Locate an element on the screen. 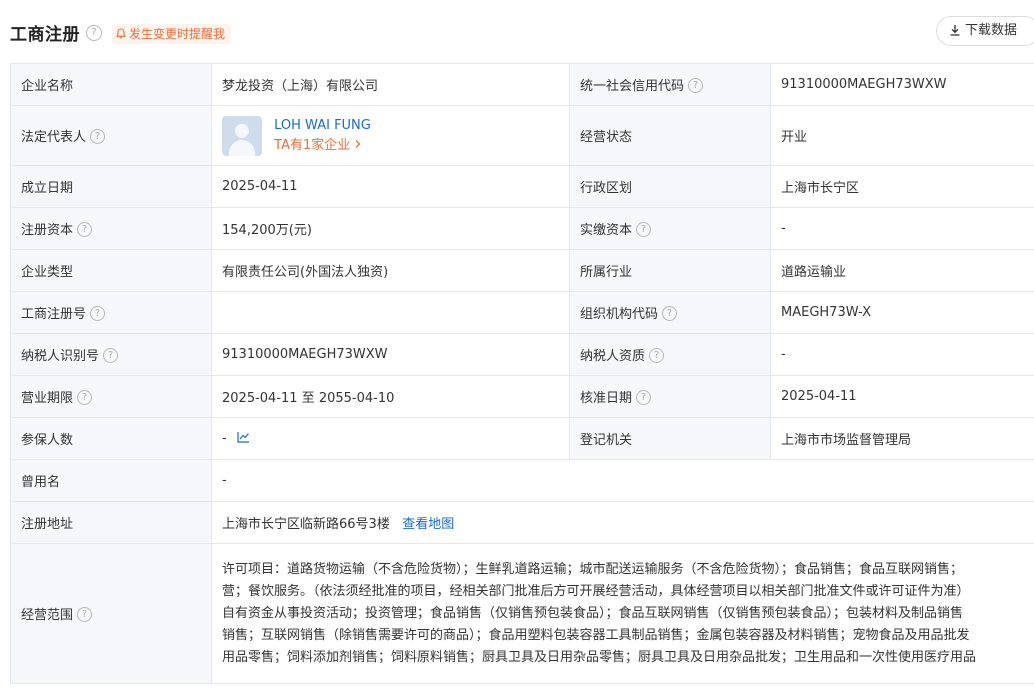 The width and height of the screenshot is (1034, 695). org-code-value: MAEGH73W-X is located at coordinates (902, 312).